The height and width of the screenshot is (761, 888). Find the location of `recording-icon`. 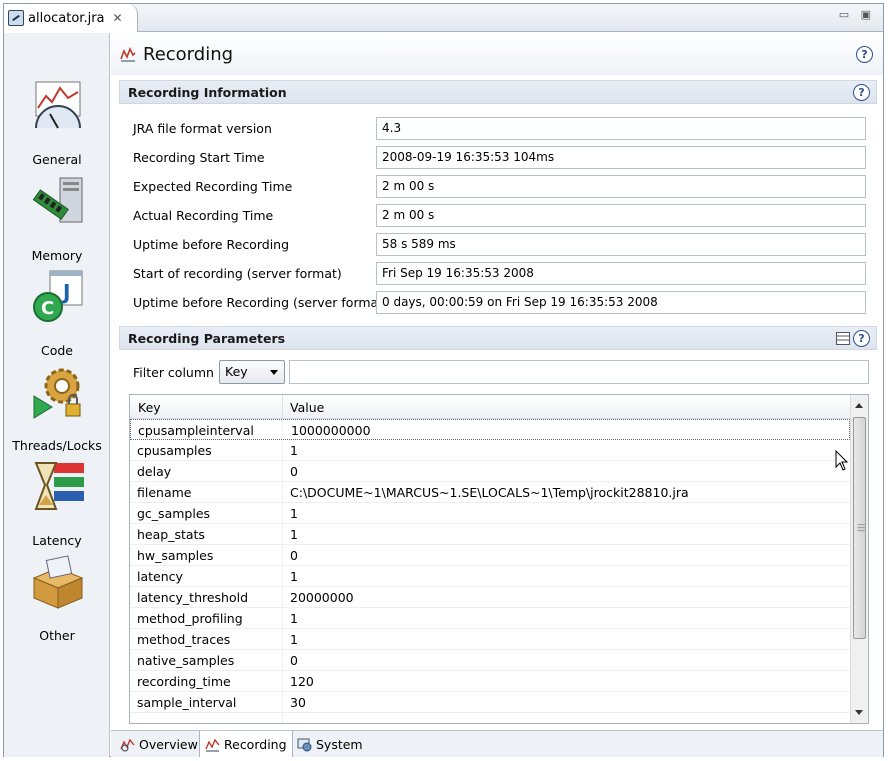

recording-icon is located at coordinates (212, 744).